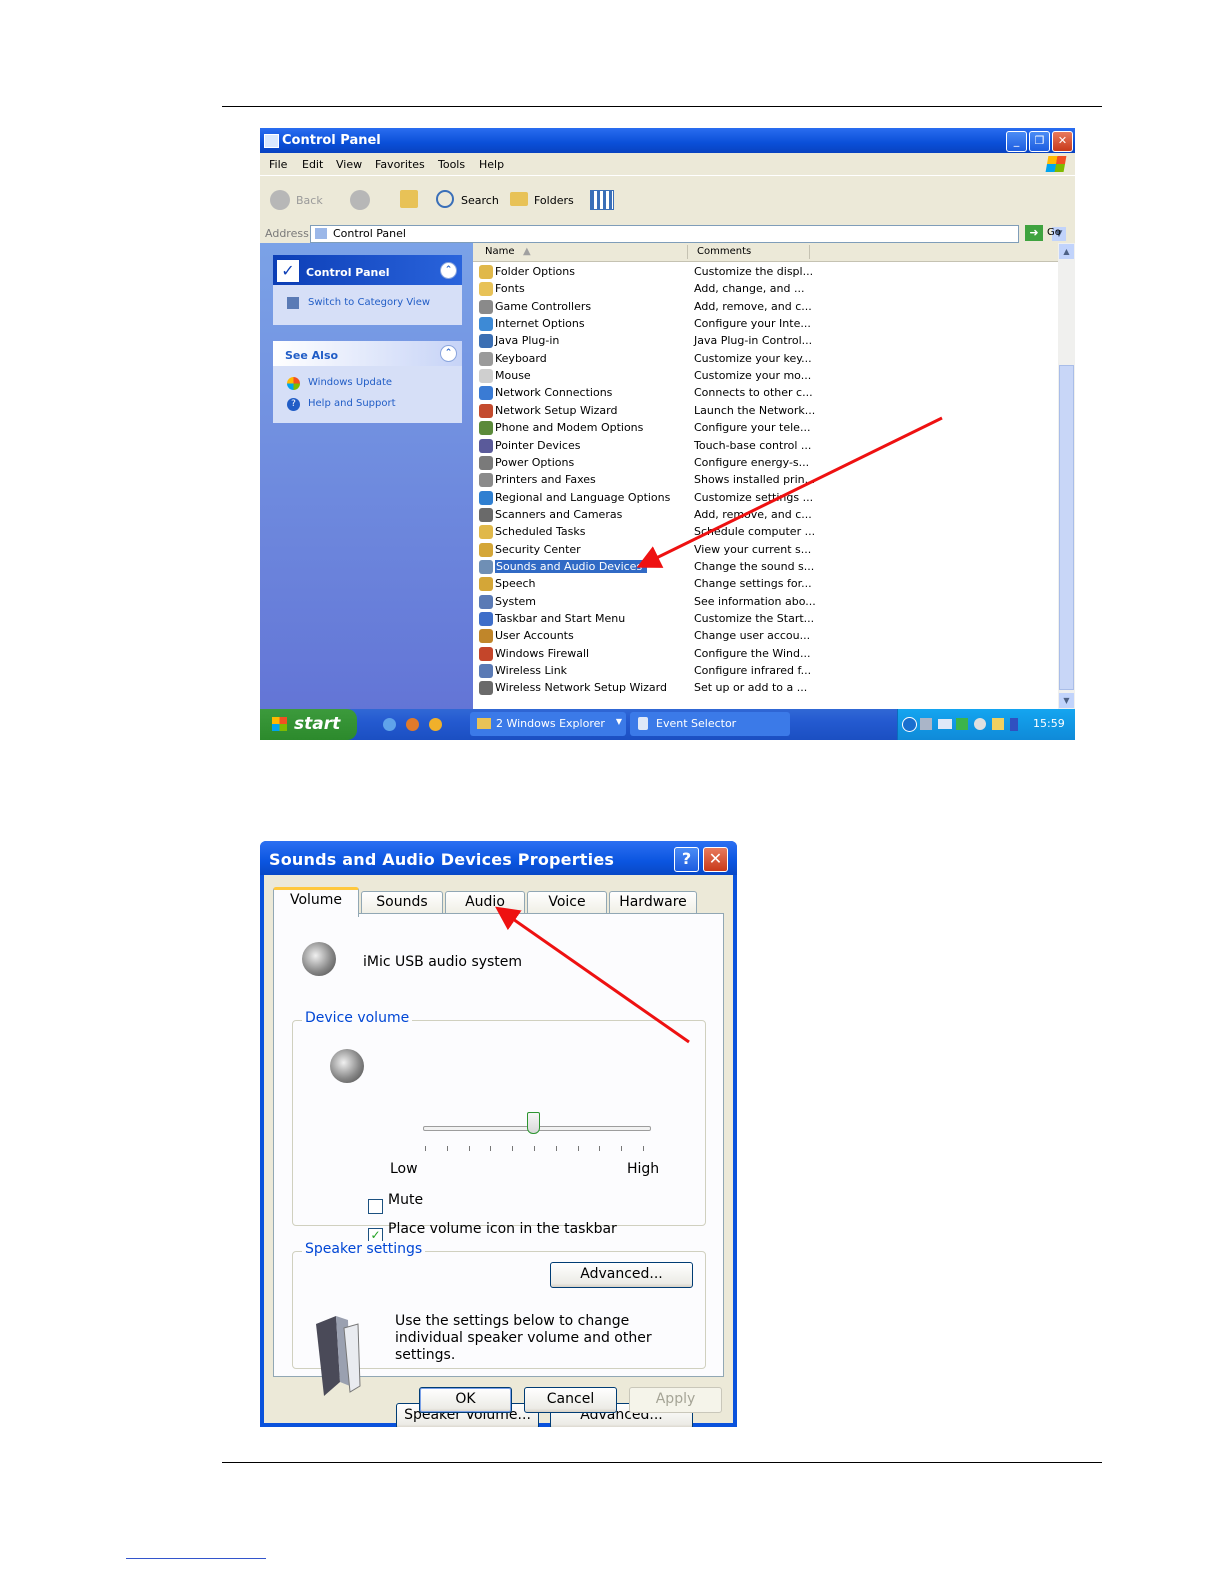 The height and width of the screenshot is (1584, 1224). Describe the element at coordinates (567, 902) in the screenshot. I see `tab-voice: Voice` at that location.